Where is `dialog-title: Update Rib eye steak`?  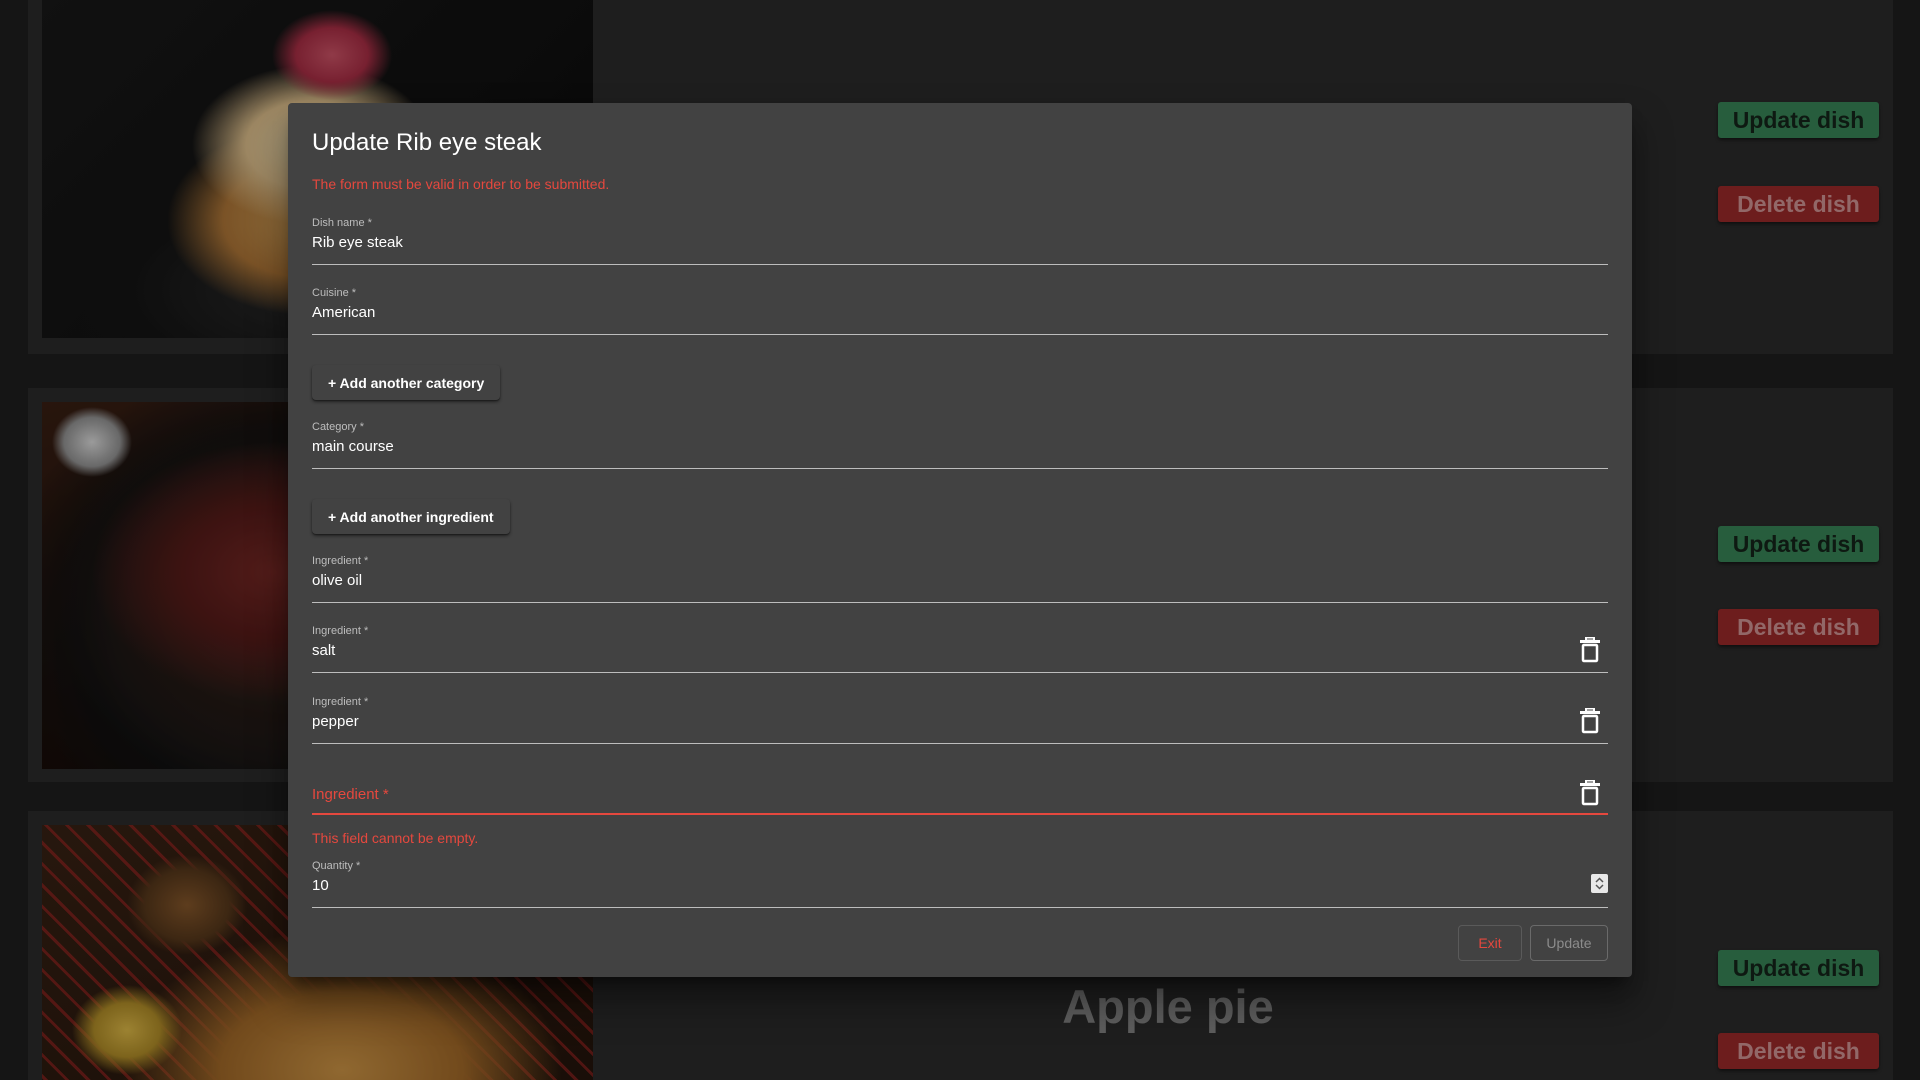
dialog-title: Update Rib eye steak is located at coordinates (427, 142).